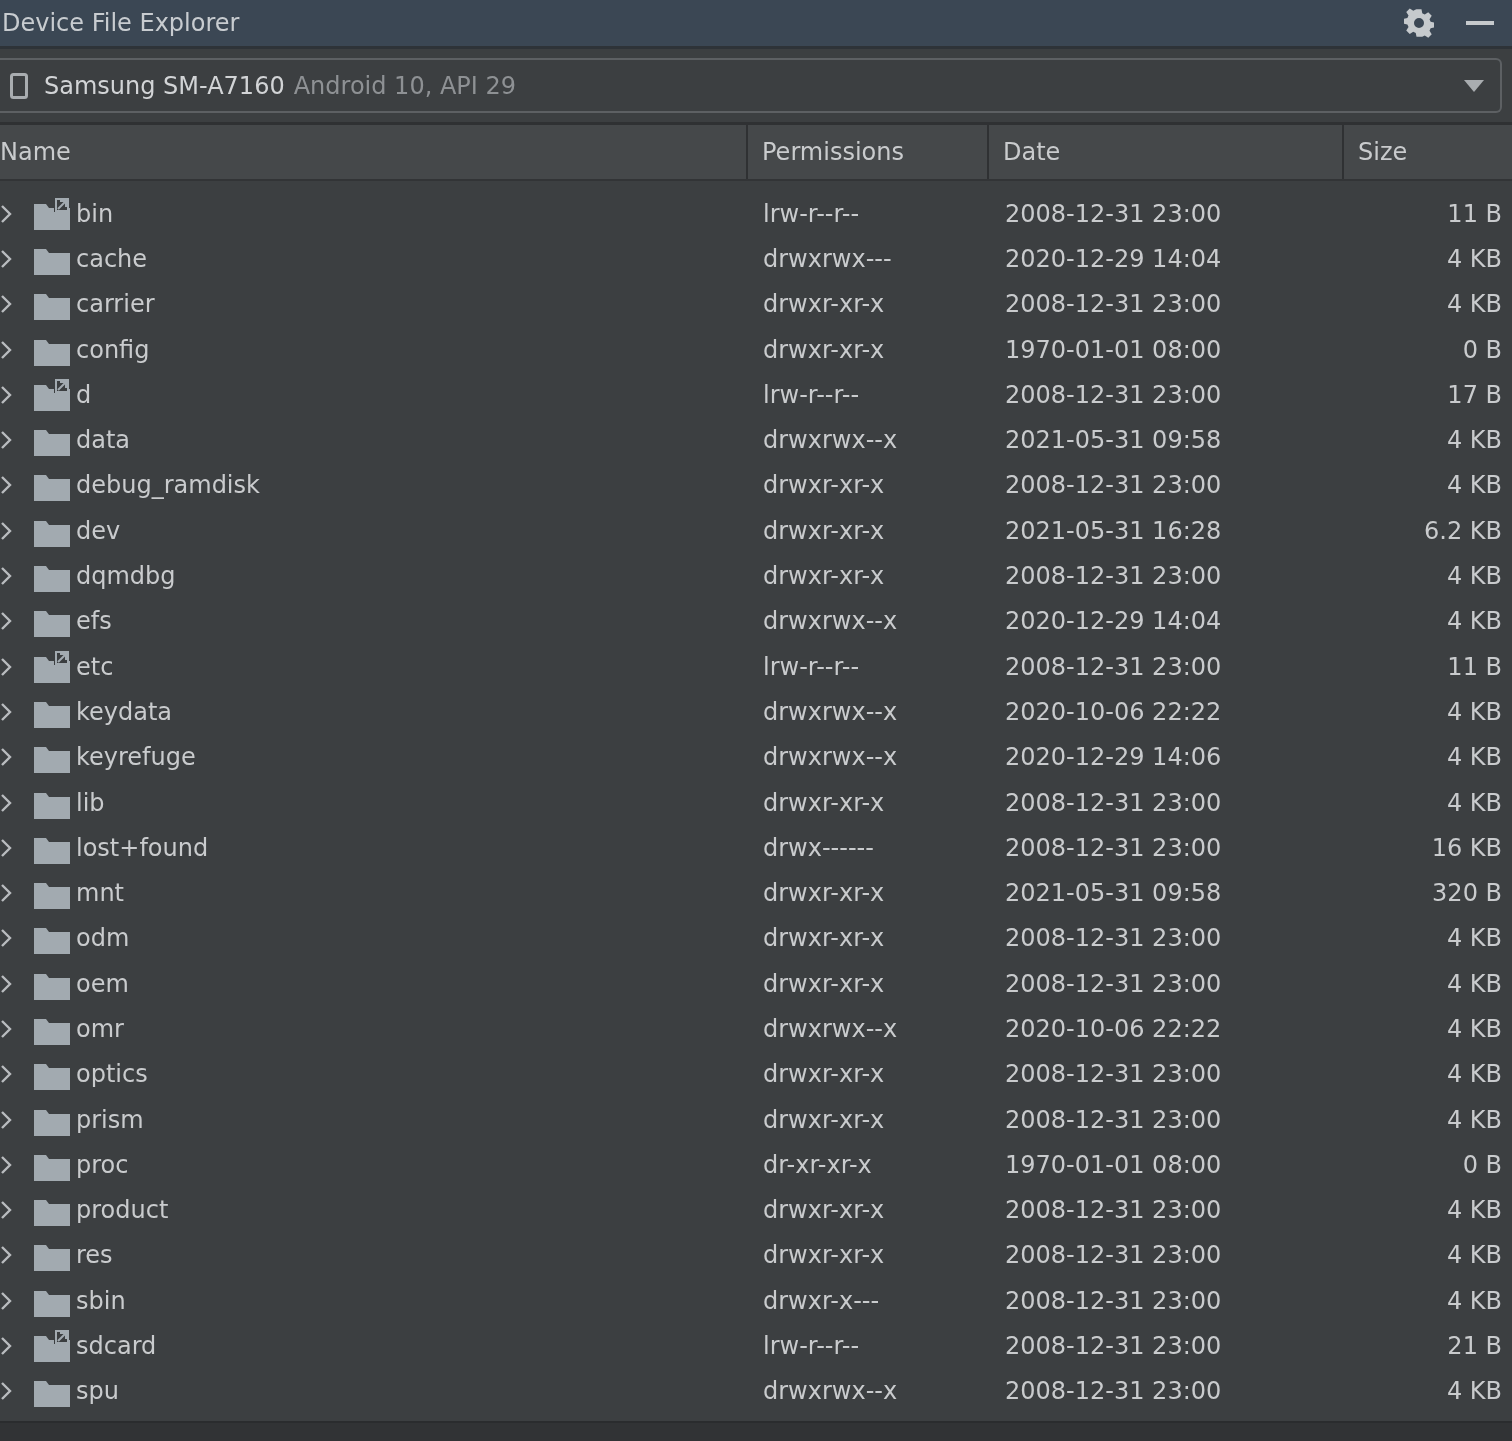 This screenshot has height=1441, width=1512. Describe the element at coordinates (126, 576) in the screenshot. I see `file-name: dqmdbg` at that location.